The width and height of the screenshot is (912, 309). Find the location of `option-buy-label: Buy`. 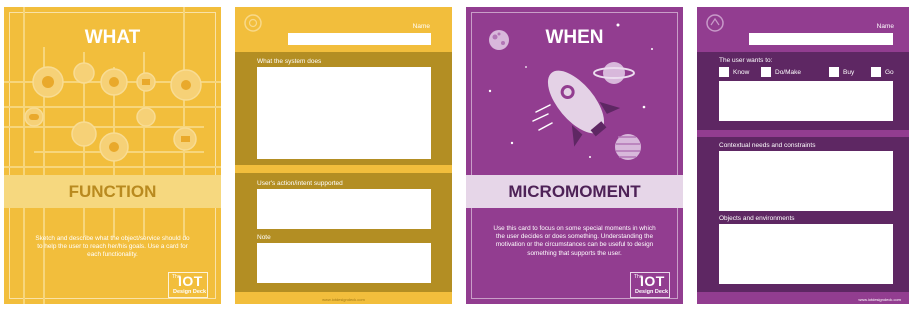

option-buy-label: Buy is located at coordinates (849, 72).